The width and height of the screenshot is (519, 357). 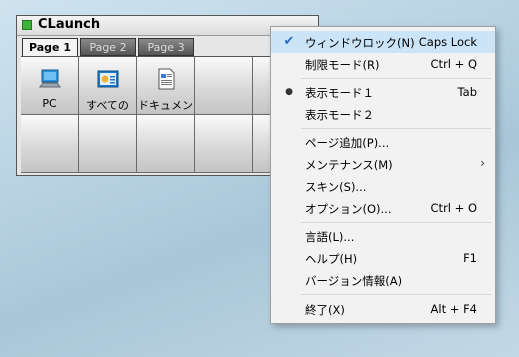 What do you see at coordinates (107, 105) in the screenshot?
I see `launcher-item-label: すべての` at bounding box center [107, 105].